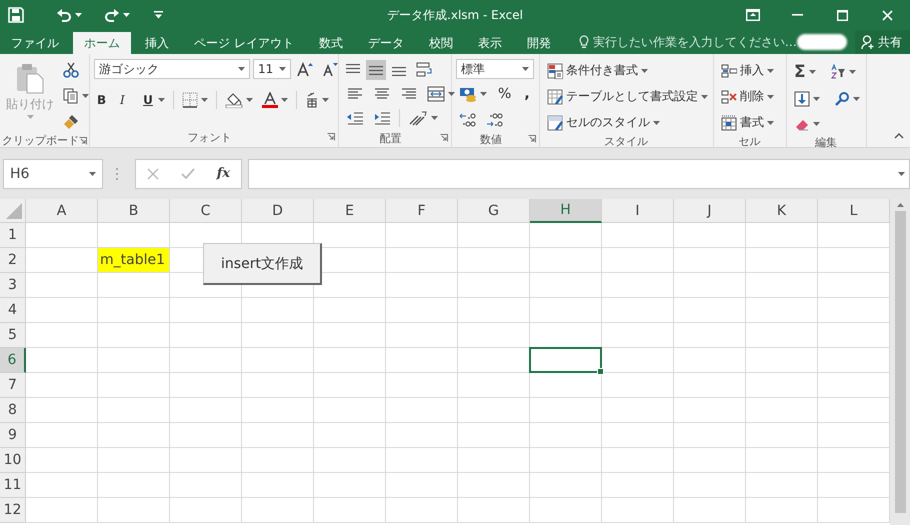 This screenshot has height=525, width=910. Describe the element at coordinates (133, 260) in the screenshot. I see `table-cell: m_table1` at that location.